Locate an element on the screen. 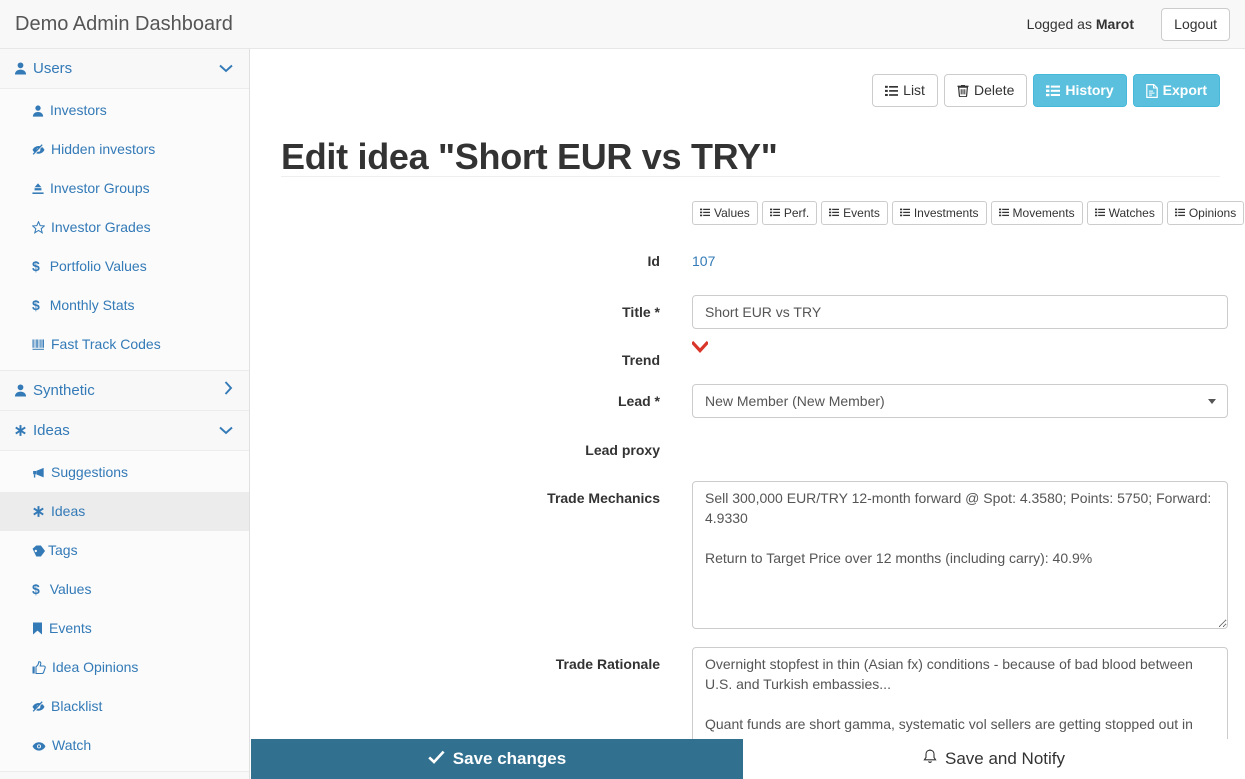  tab-label: Events is located at coordinates (861, 213).